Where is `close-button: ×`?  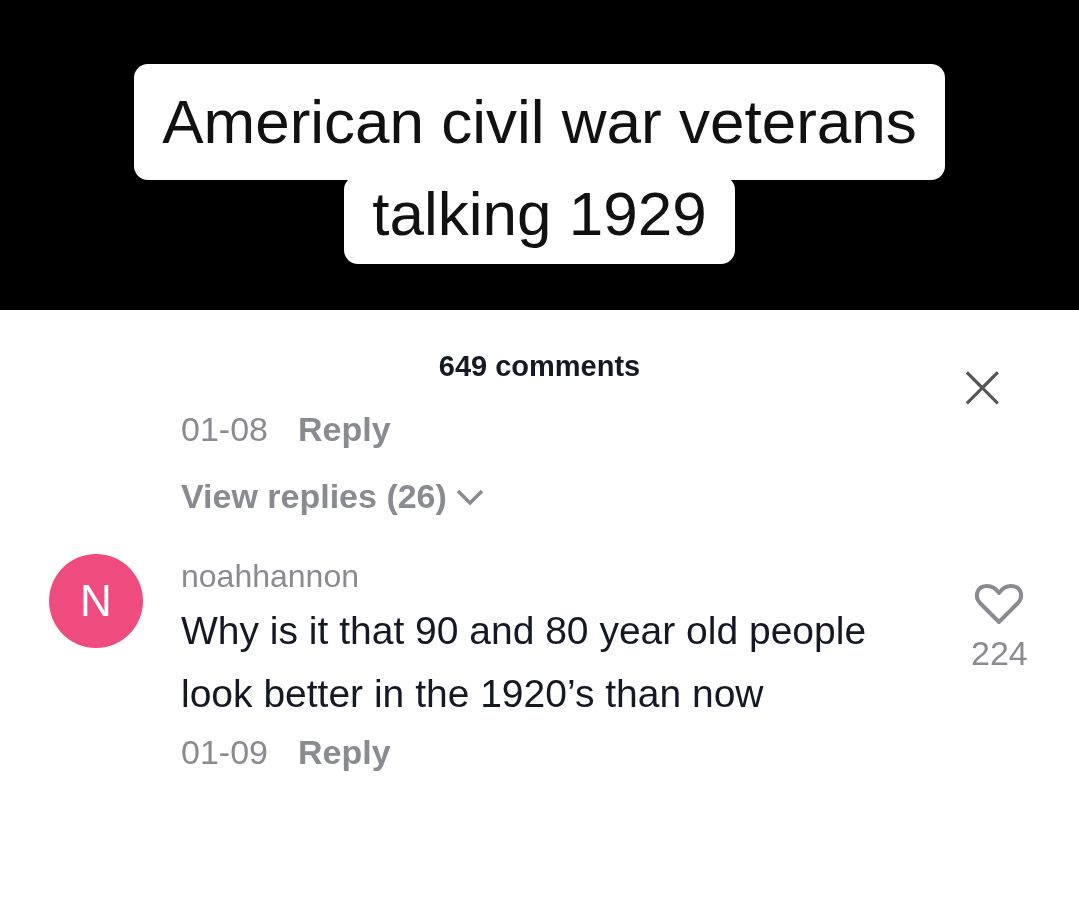 close-button: × is located at coordinates (982, 386).